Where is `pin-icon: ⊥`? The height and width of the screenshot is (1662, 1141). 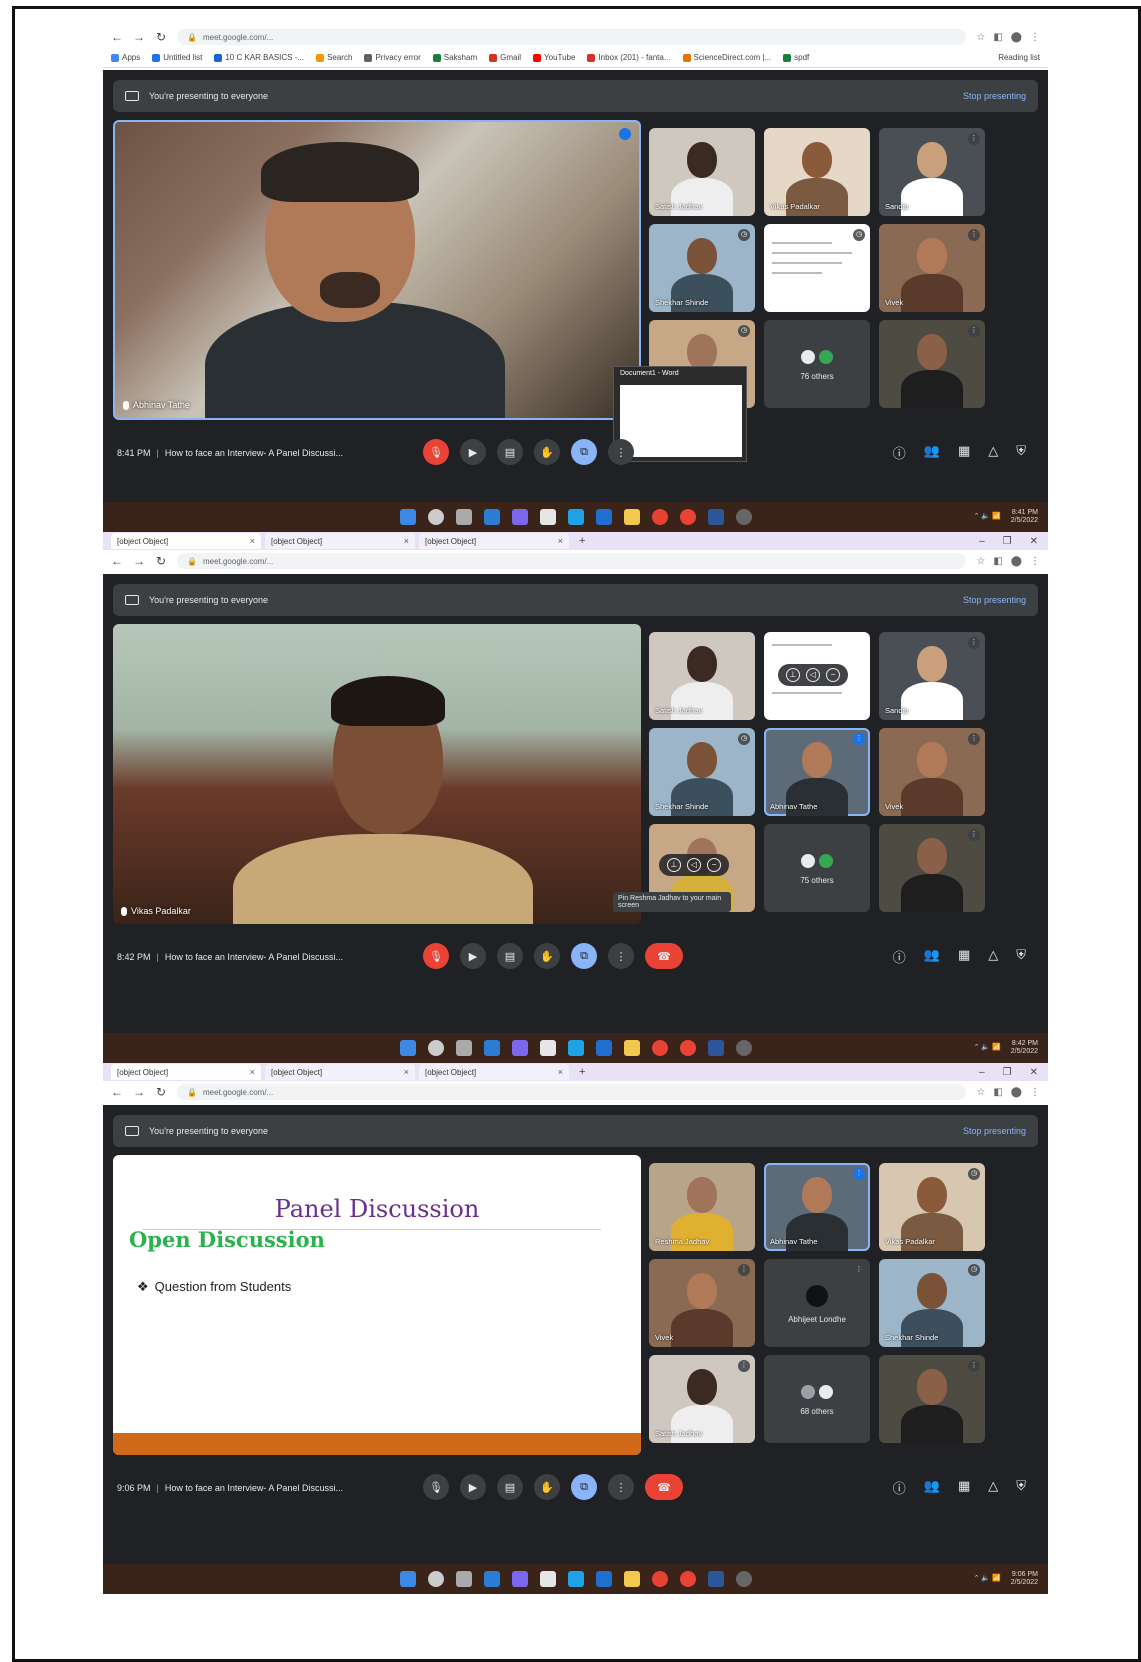 pin-icon: ⊥ is located at coordinates (674, 865).